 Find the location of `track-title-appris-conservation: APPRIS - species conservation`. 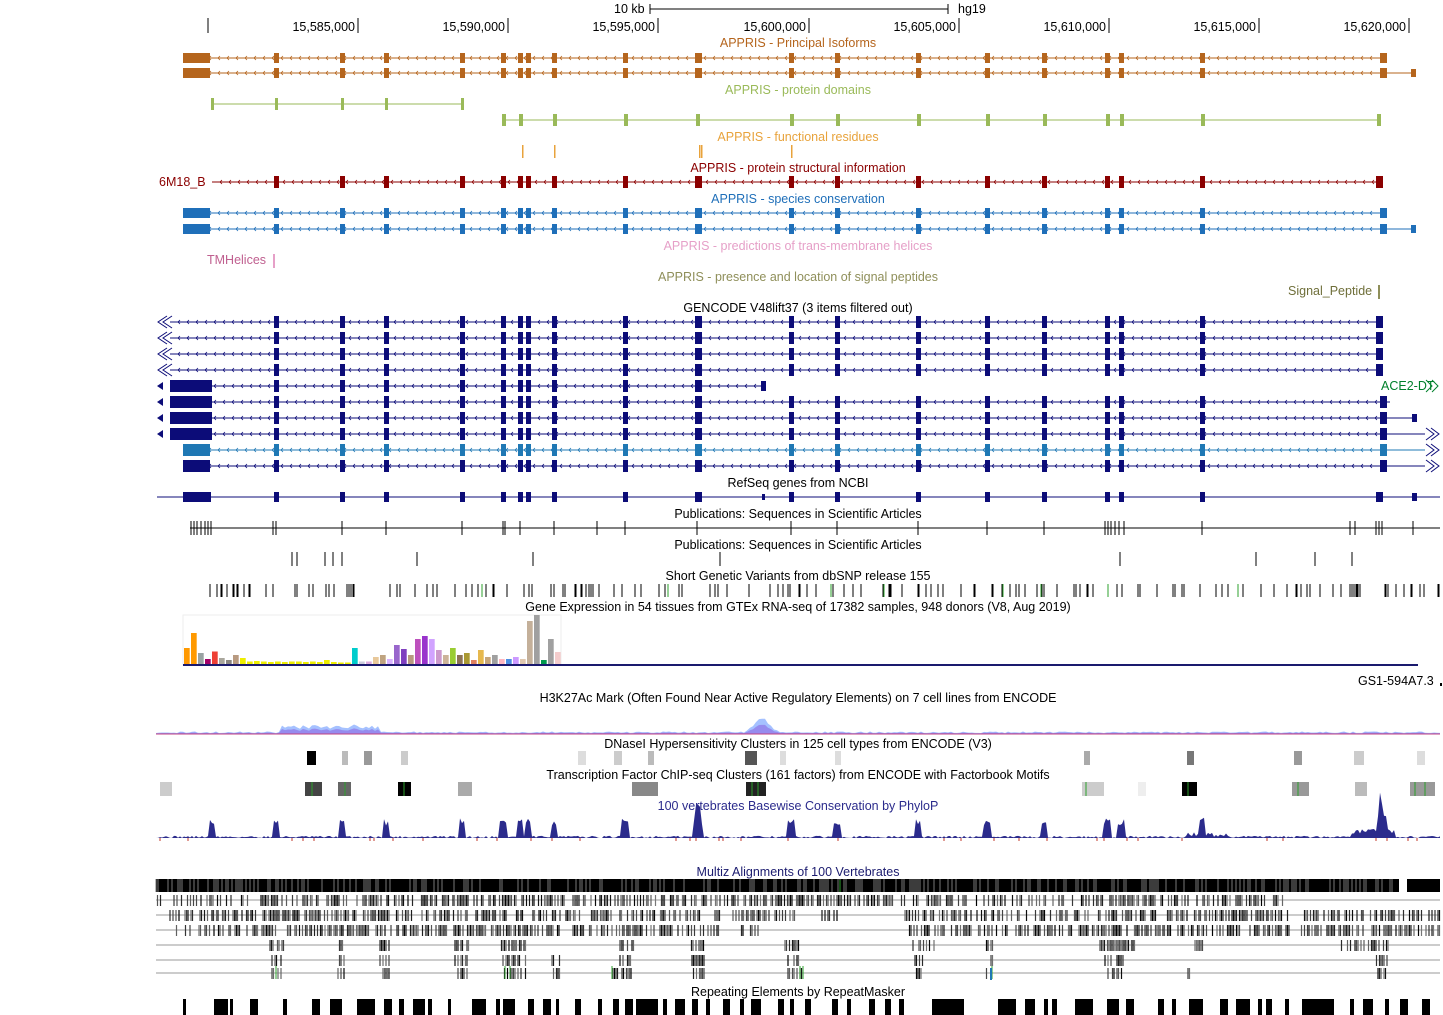

track-title-appris-conservation: APPRIS - species conservation is located at coordinates (798, 199).